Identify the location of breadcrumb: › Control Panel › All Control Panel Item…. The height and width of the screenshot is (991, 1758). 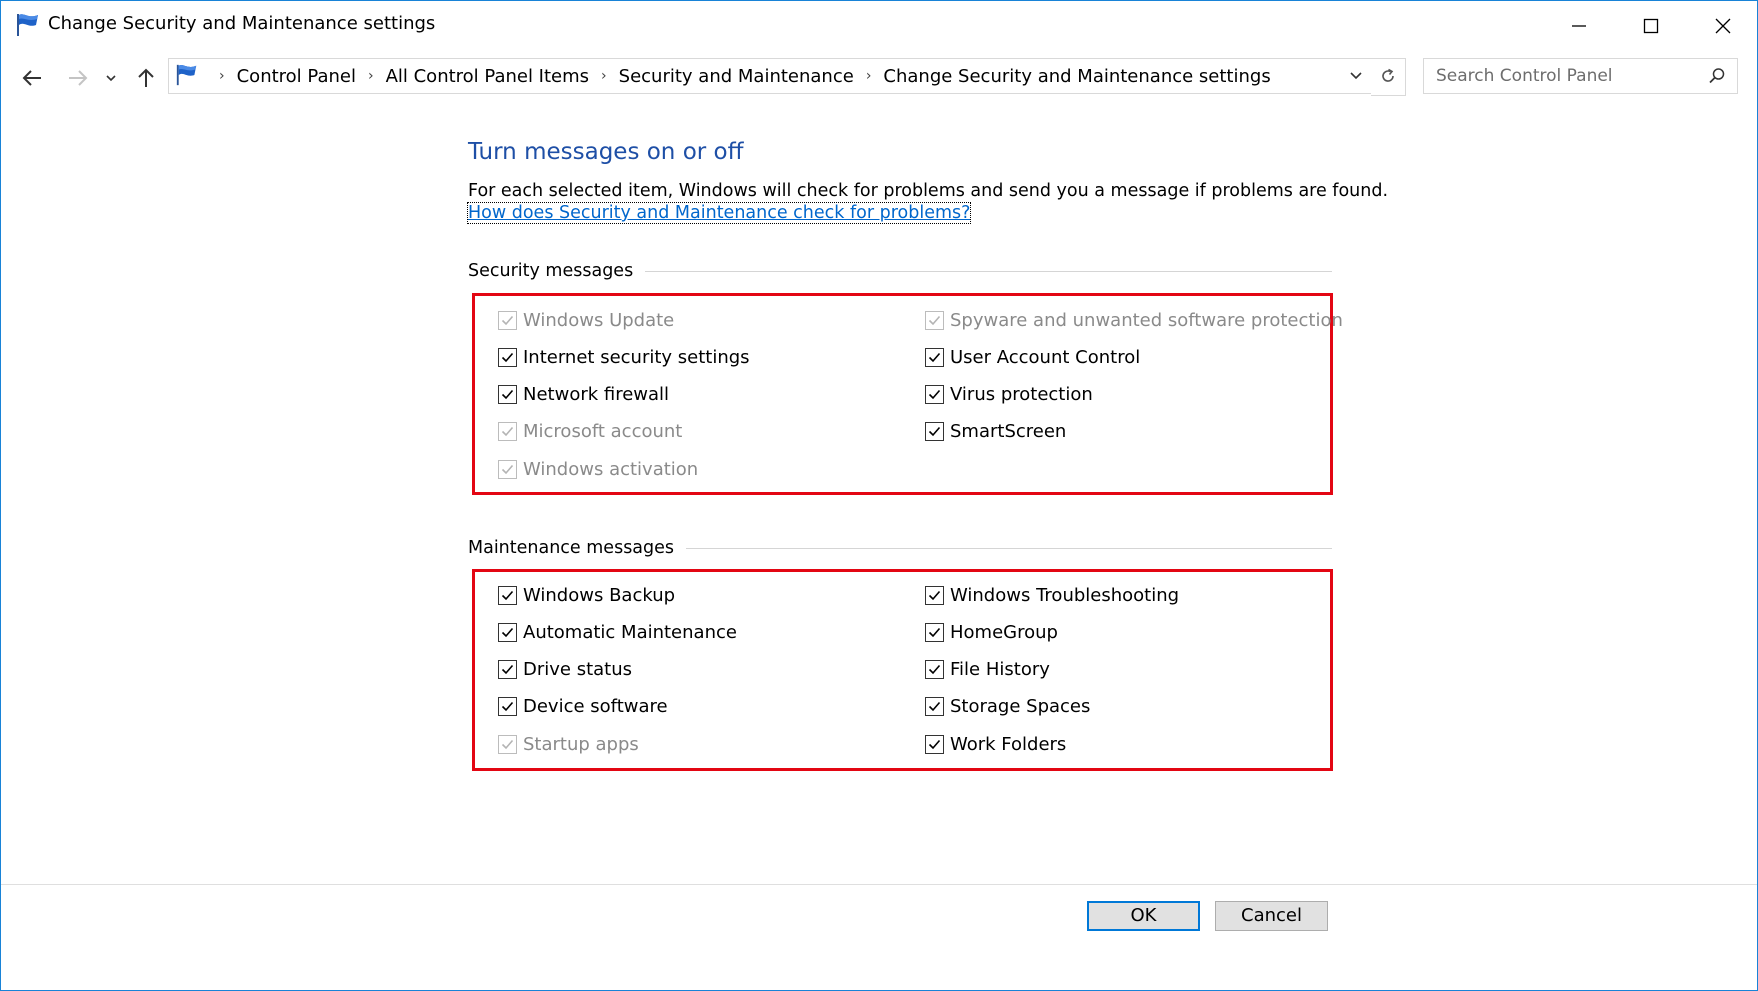
(739, 76).